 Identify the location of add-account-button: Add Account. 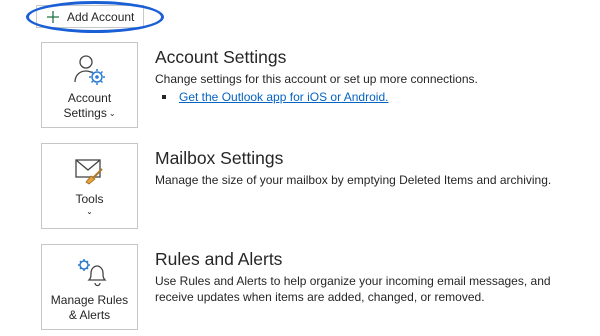
(90, 16).